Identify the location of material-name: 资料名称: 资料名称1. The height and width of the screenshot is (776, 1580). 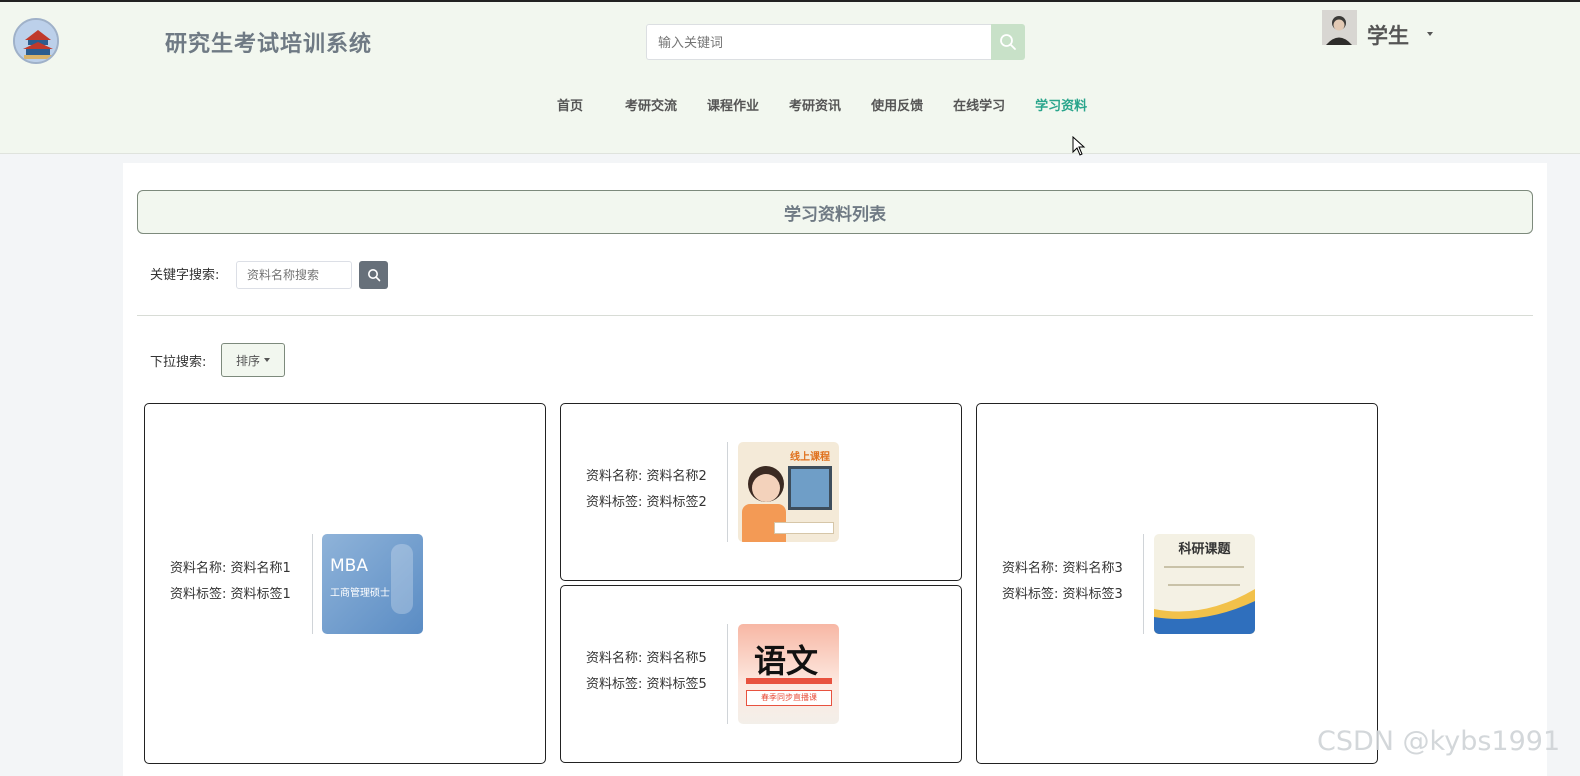
(230, 568).